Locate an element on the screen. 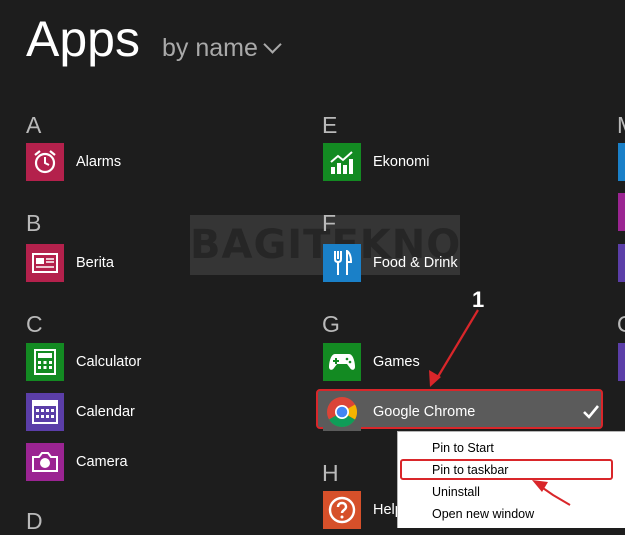  arrow-1-line is located at coordinates (457, 345).